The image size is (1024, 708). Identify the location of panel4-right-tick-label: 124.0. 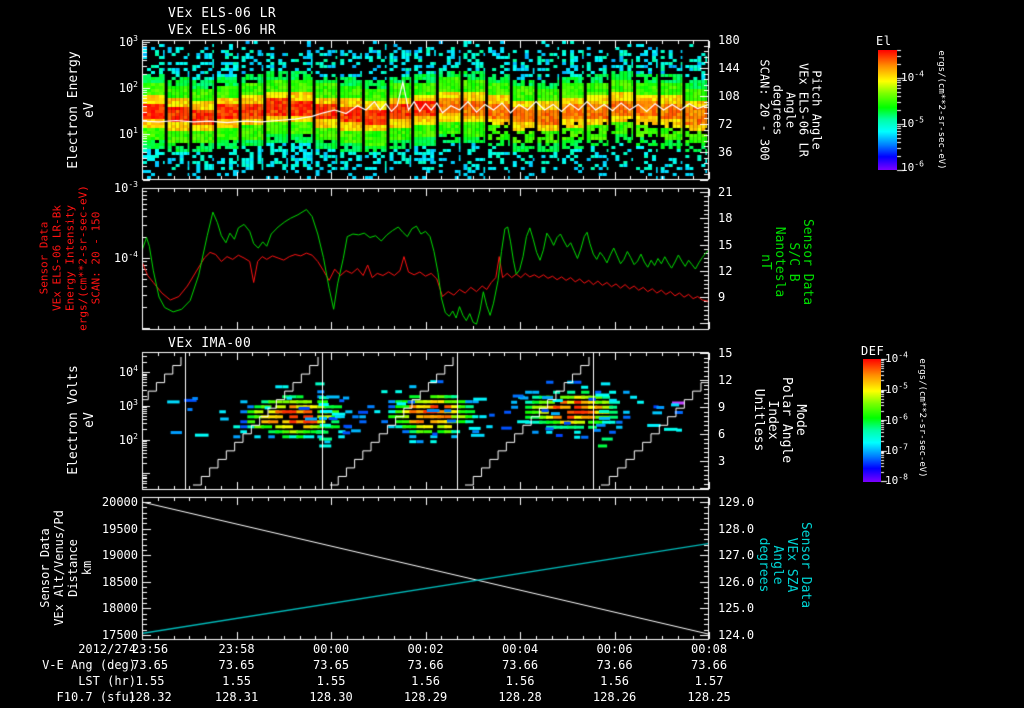
(736, 635).